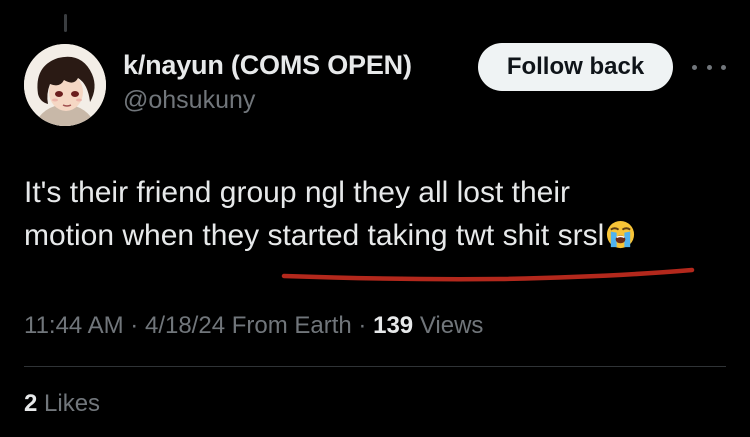  What do you see at coordinates (74, 325) in the screenshot?
I see `tweet-time: 11:44 AM` at bounding box center [74, 325].